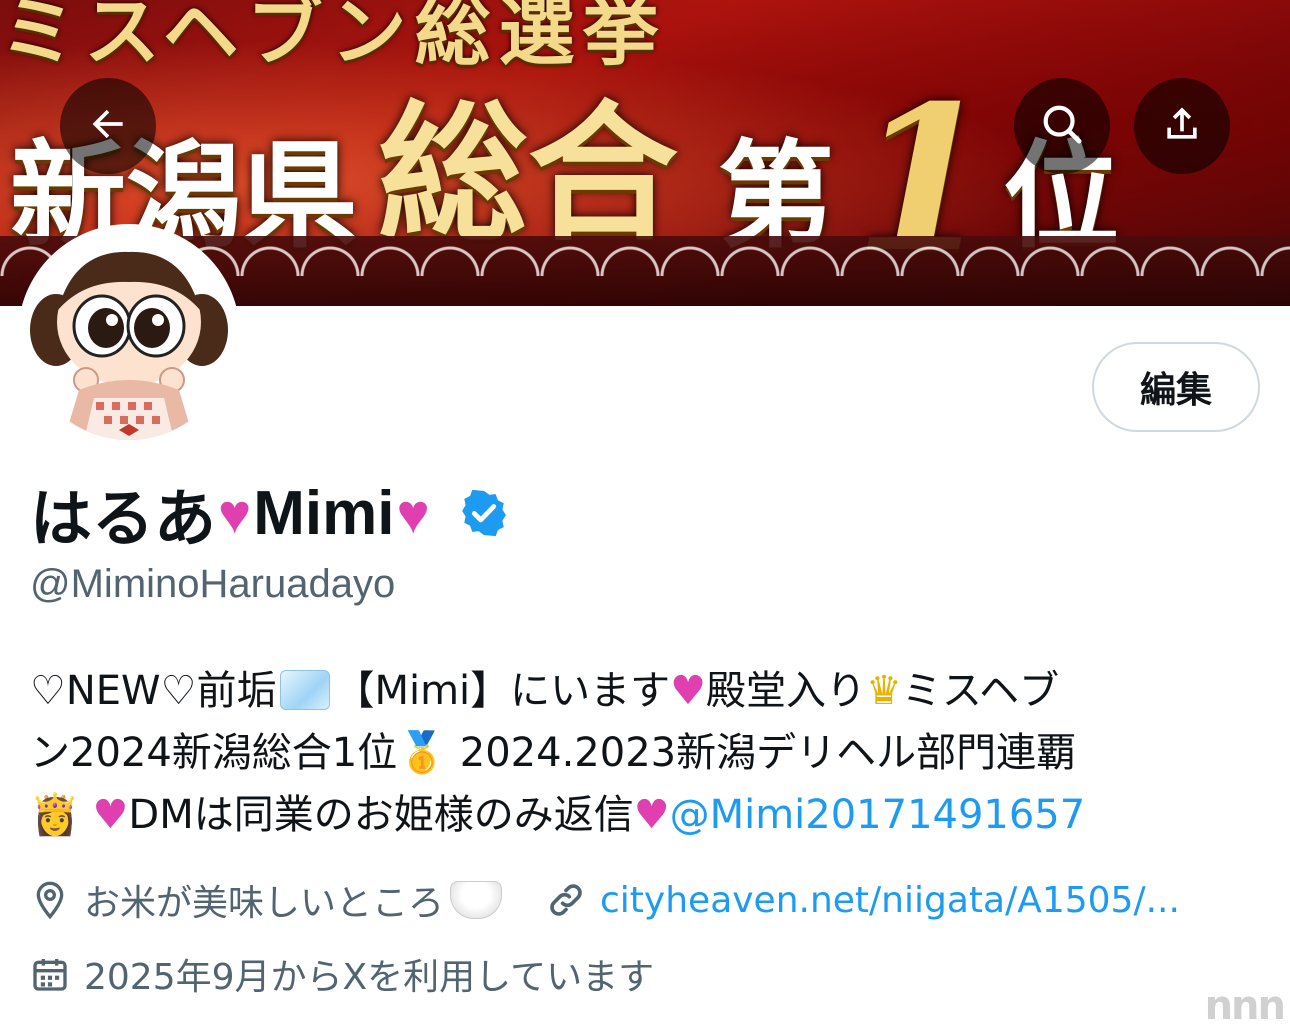  What do you see at coordinates (980, 691) in the screenshot?
I see `bio-text: ミスヘブ` at bounding box center [980, 691].